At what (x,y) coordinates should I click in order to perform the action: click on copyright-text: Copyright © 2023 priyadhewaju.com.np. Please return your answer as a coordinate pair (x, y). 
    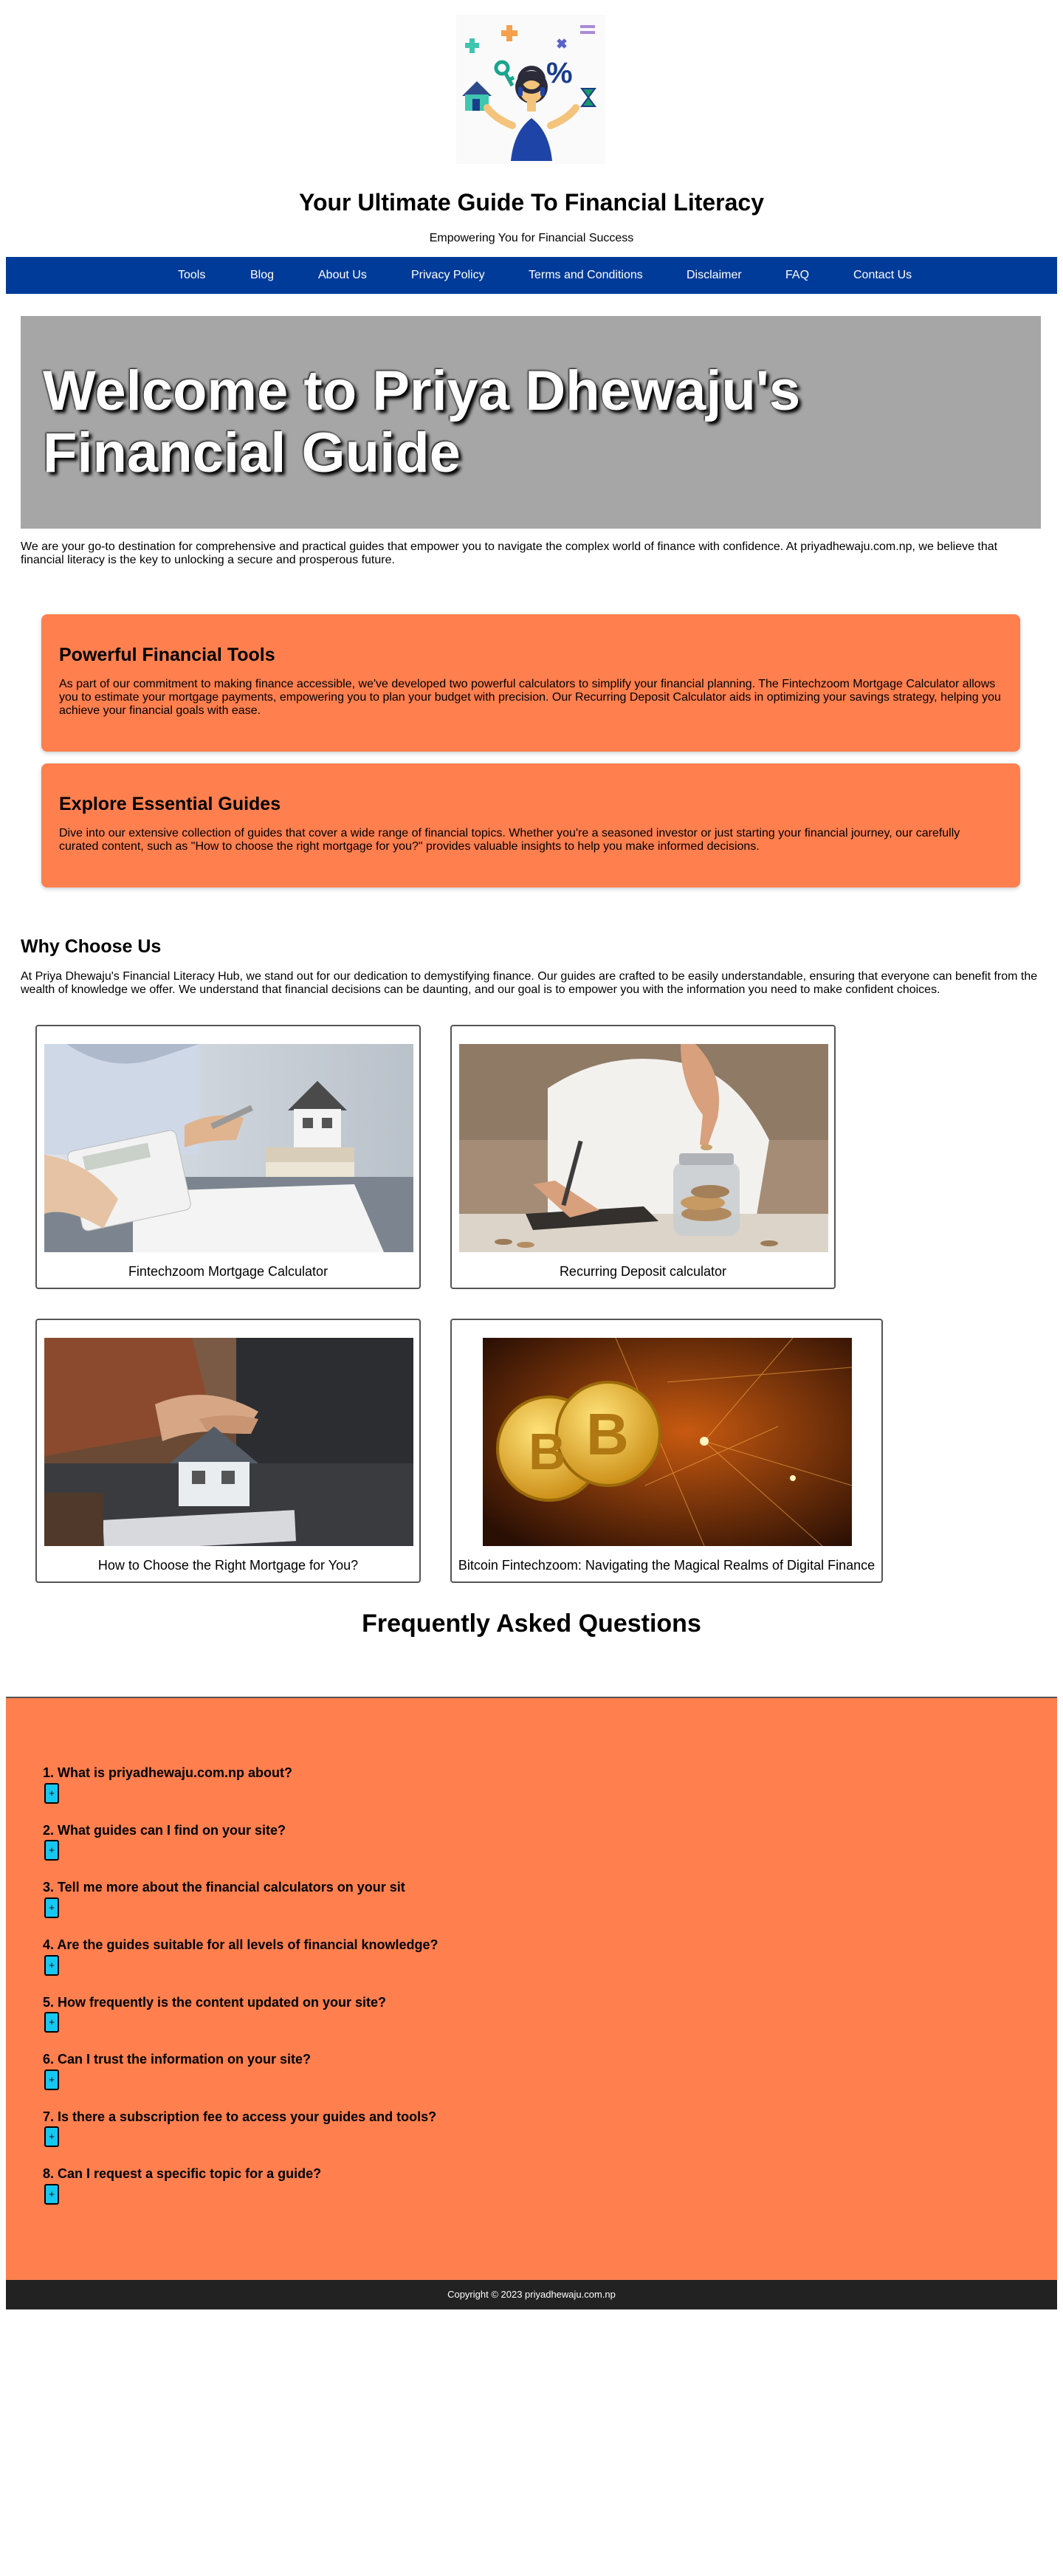
    Looking at the image, I should click on (531, 2294).